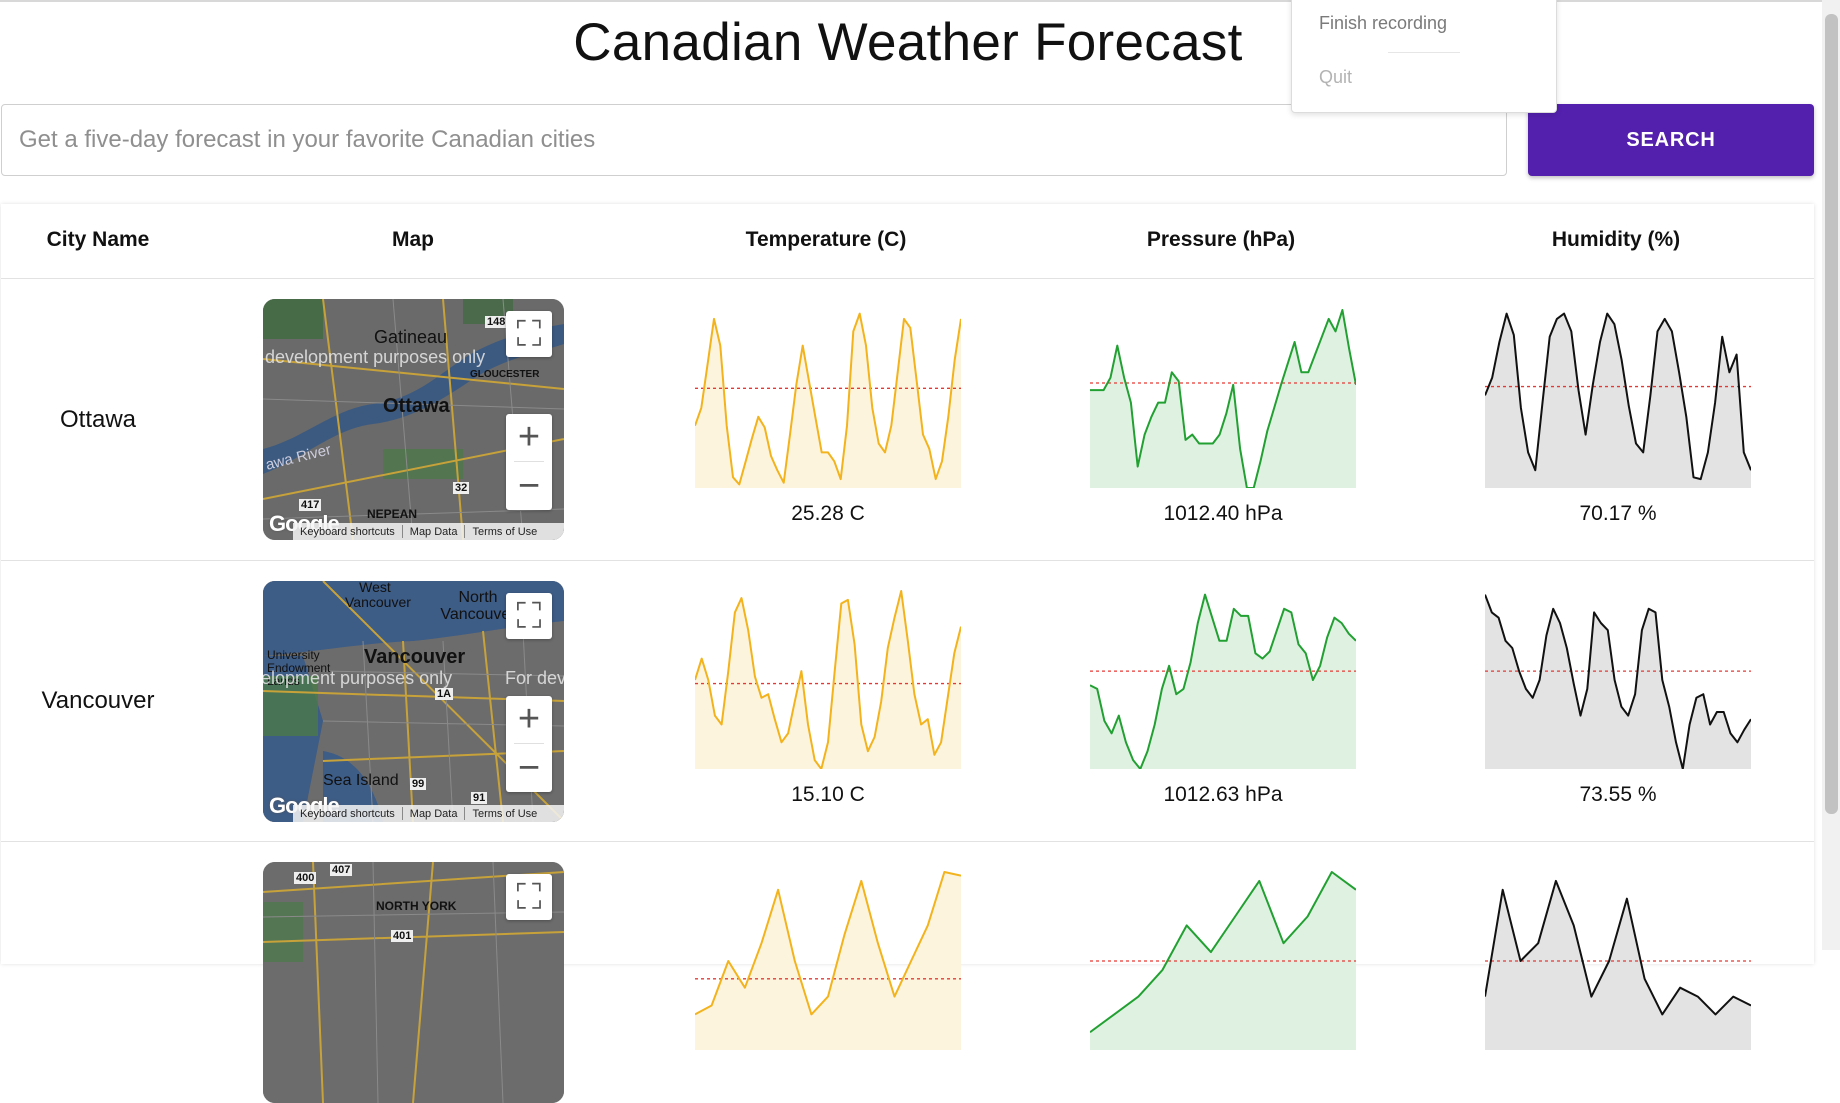 This screenshot has width=1840, height=1103. I want to click on map-label: GLOUCESTER, so click(505, 374).